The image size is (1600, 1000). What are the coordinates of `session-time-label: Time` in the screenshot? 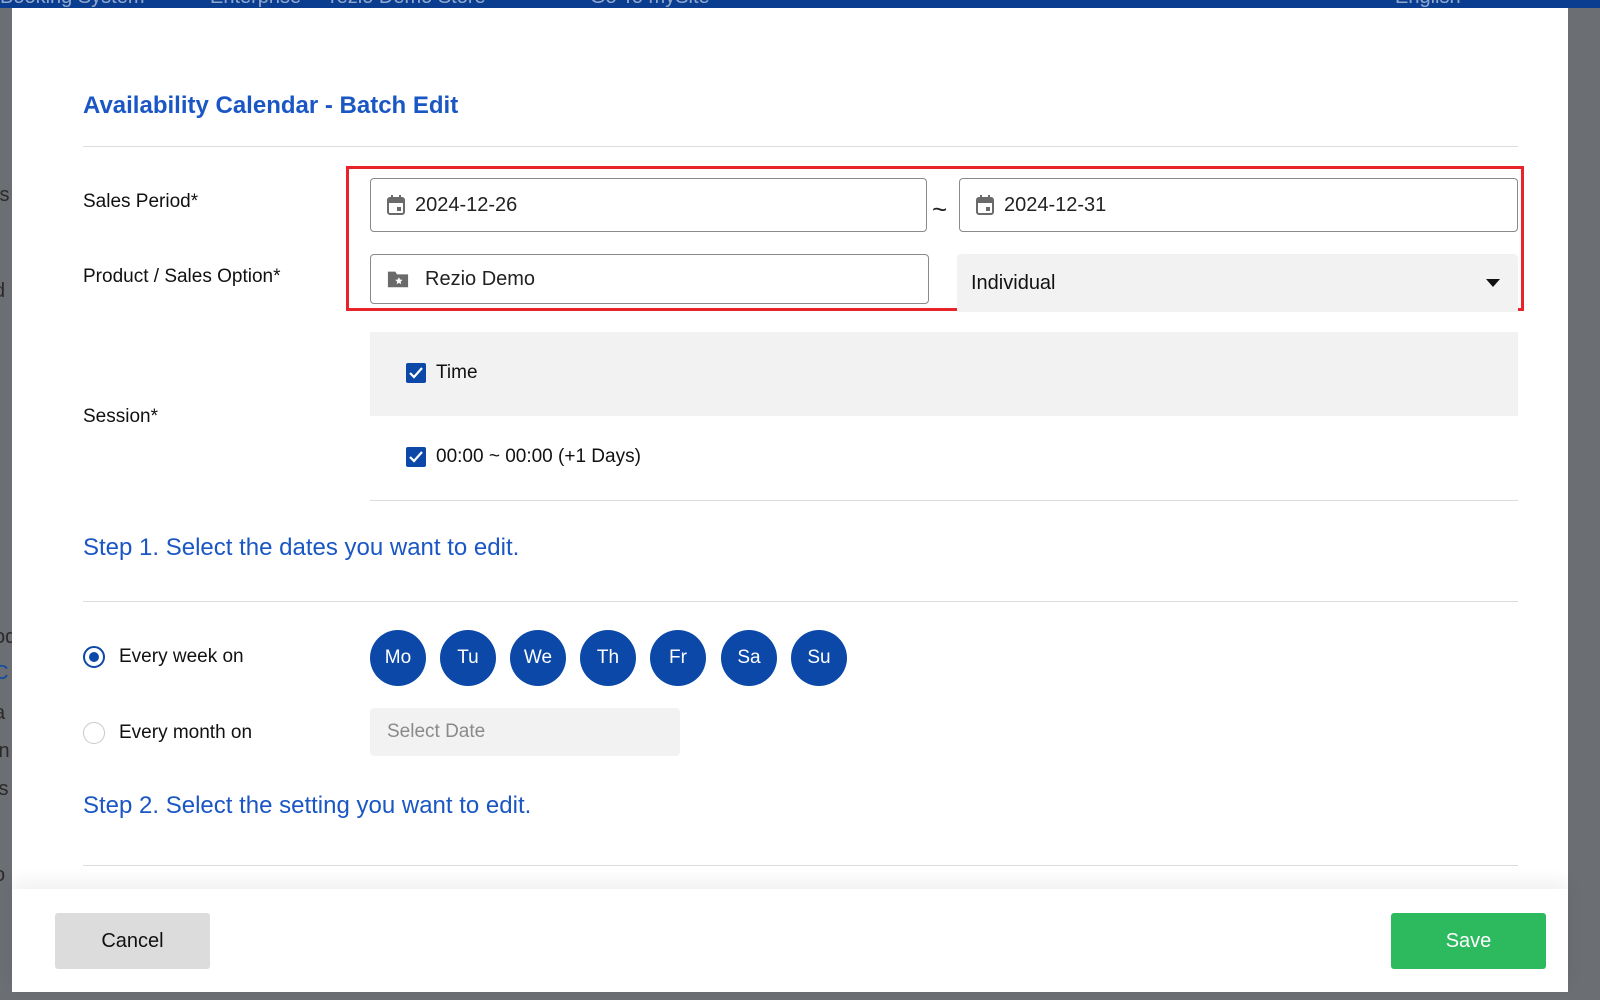 It's located at (457, 372).